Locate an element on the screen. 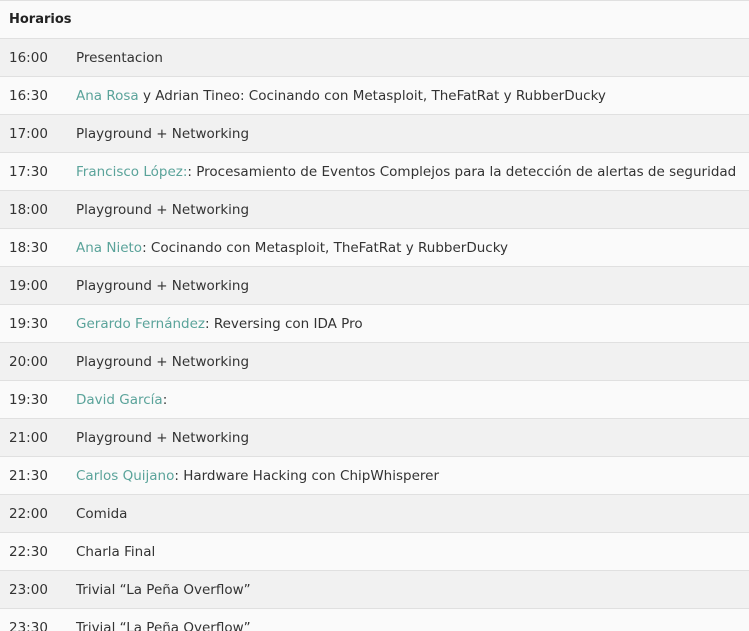 The height and width of the screenshot is (631, 749). row-talk: Charla Final is located at coordinates (408, 551).